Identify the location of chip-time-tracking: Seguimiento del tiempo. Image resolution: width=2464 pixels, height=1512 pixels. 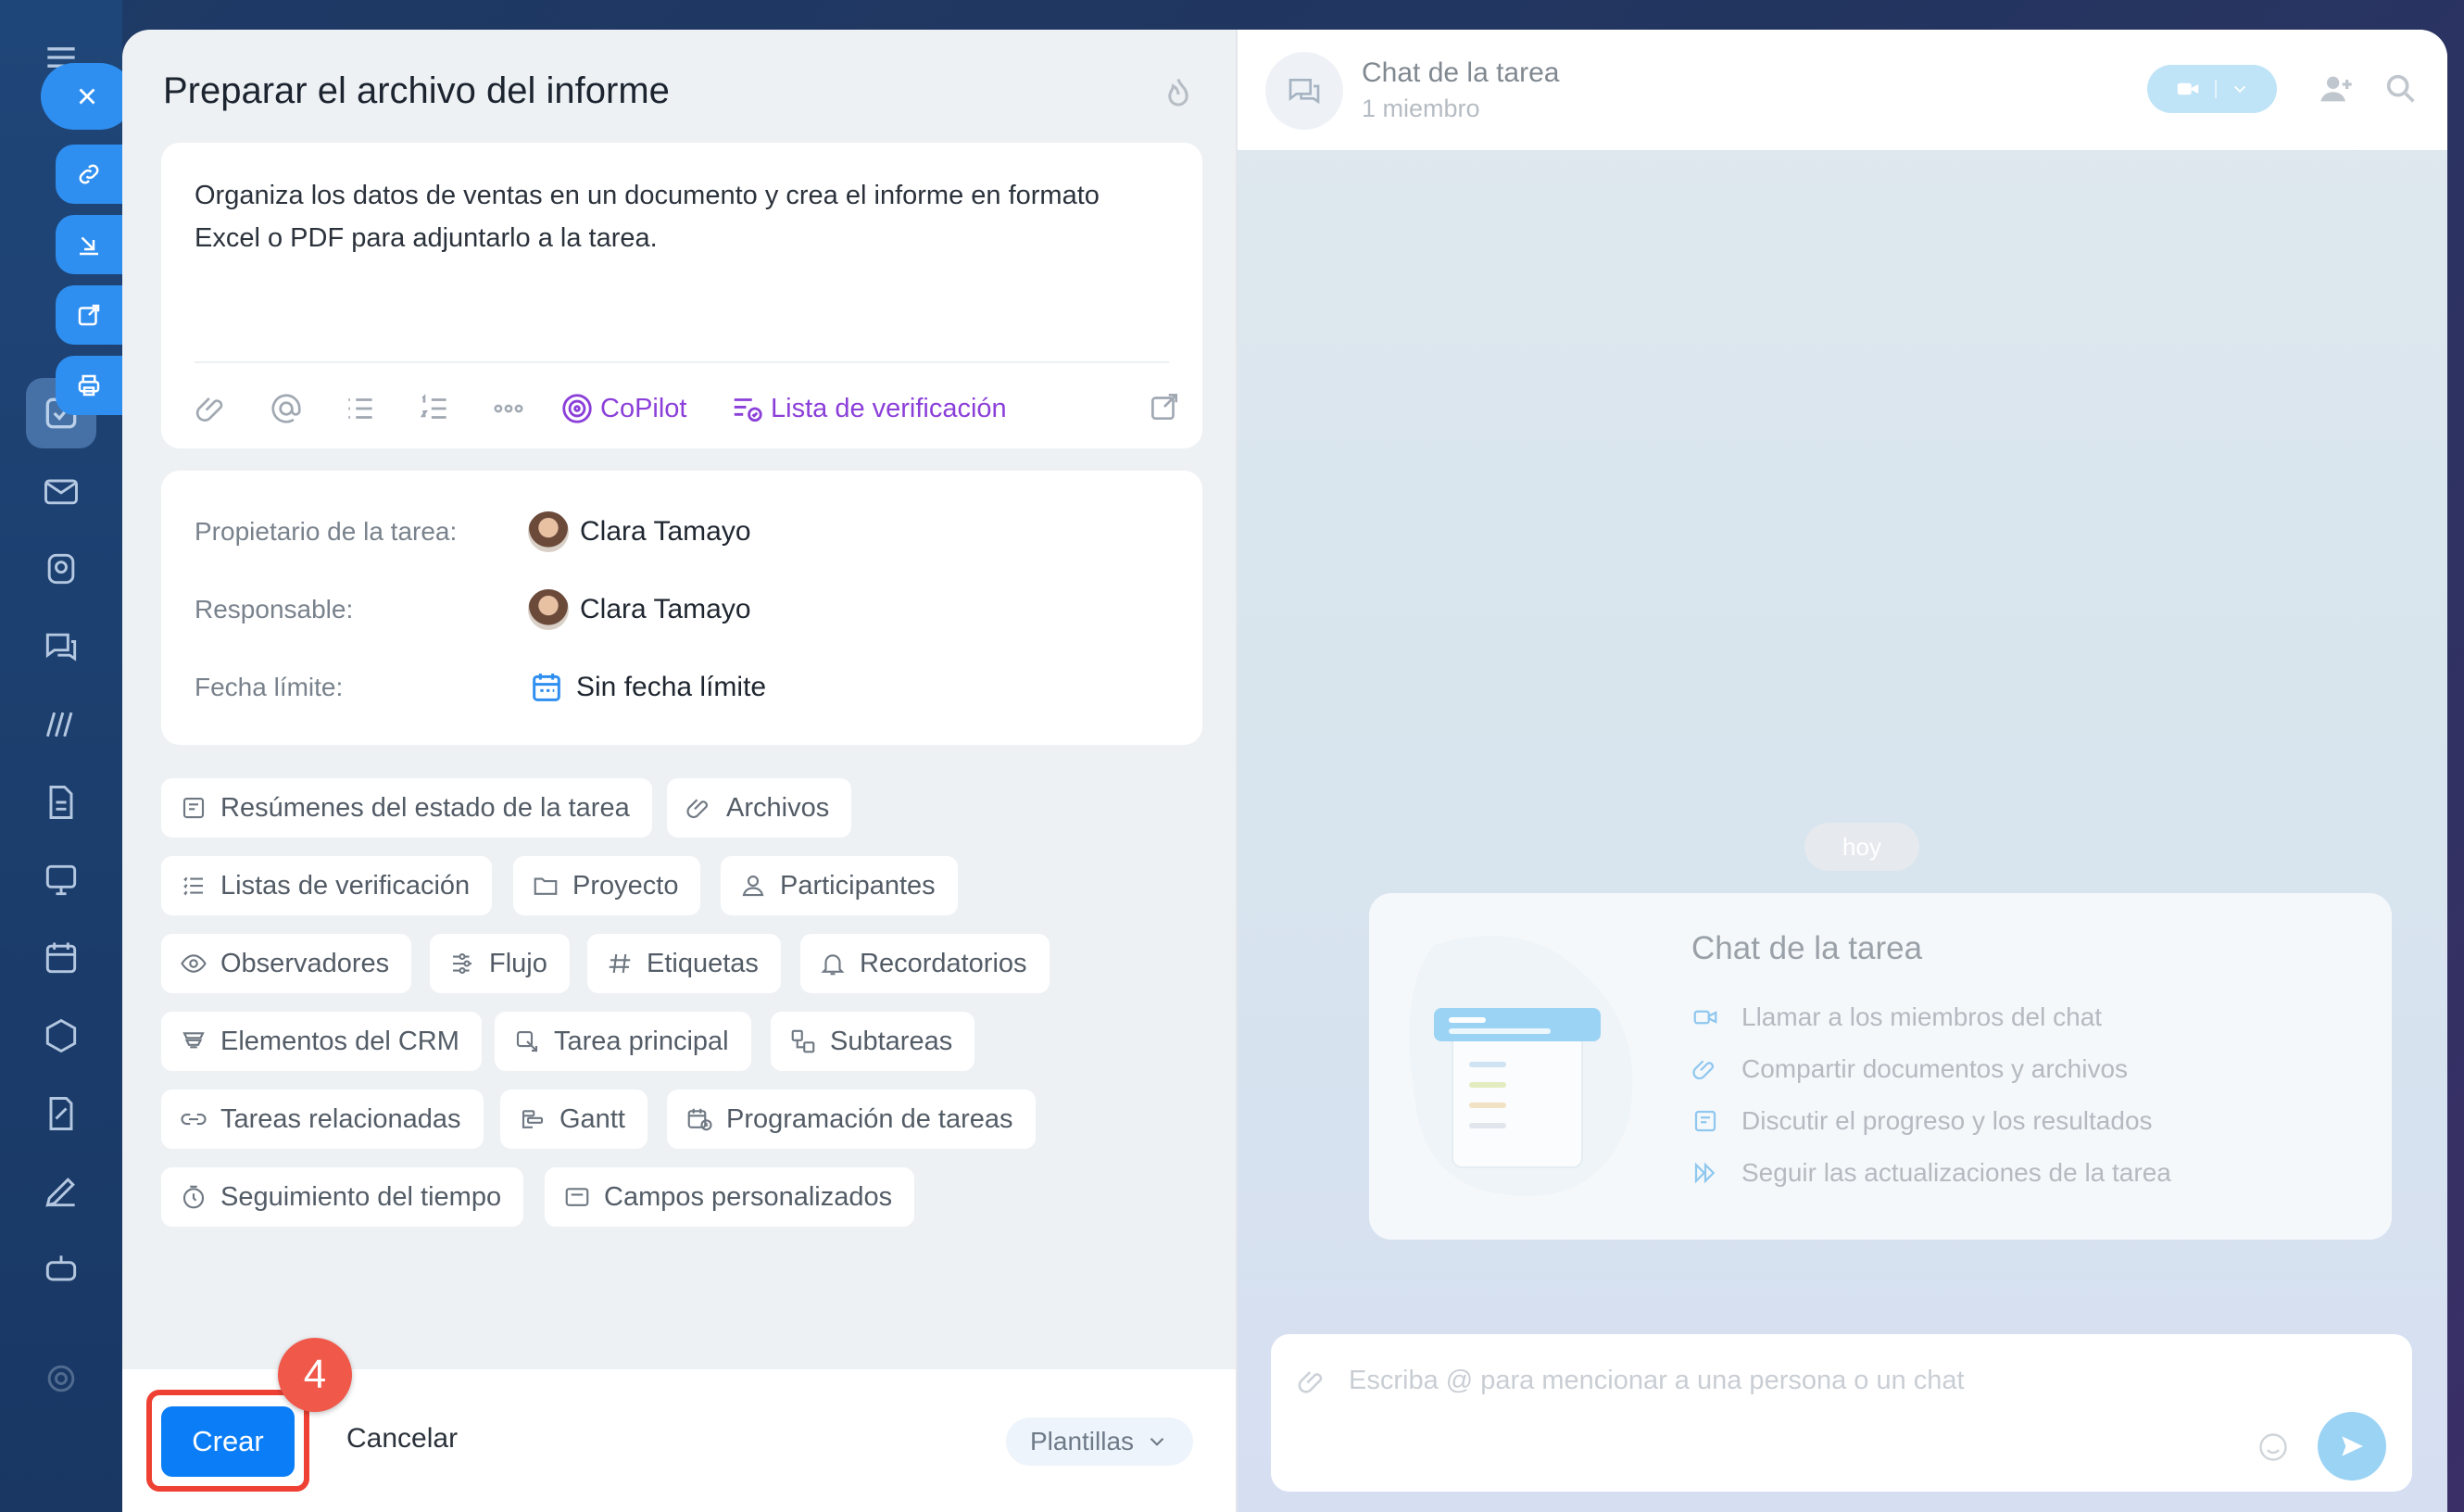
(342, 1197).